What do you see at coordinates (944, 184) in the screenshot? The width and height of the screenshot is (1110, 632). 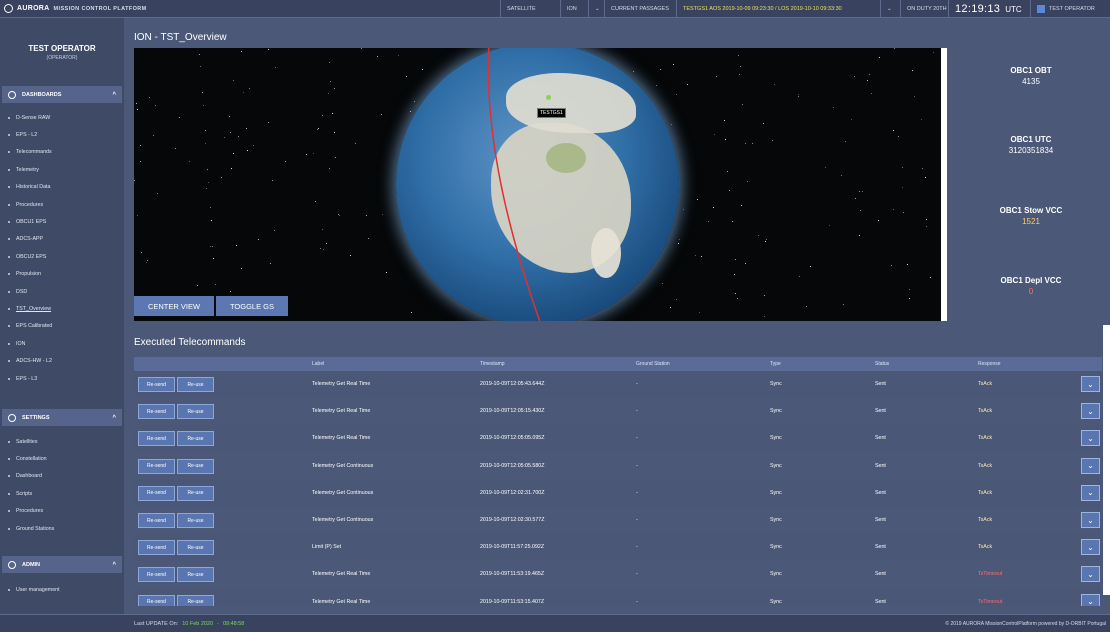 I see `globe-scrollbar` at bounding box center [944, 184].